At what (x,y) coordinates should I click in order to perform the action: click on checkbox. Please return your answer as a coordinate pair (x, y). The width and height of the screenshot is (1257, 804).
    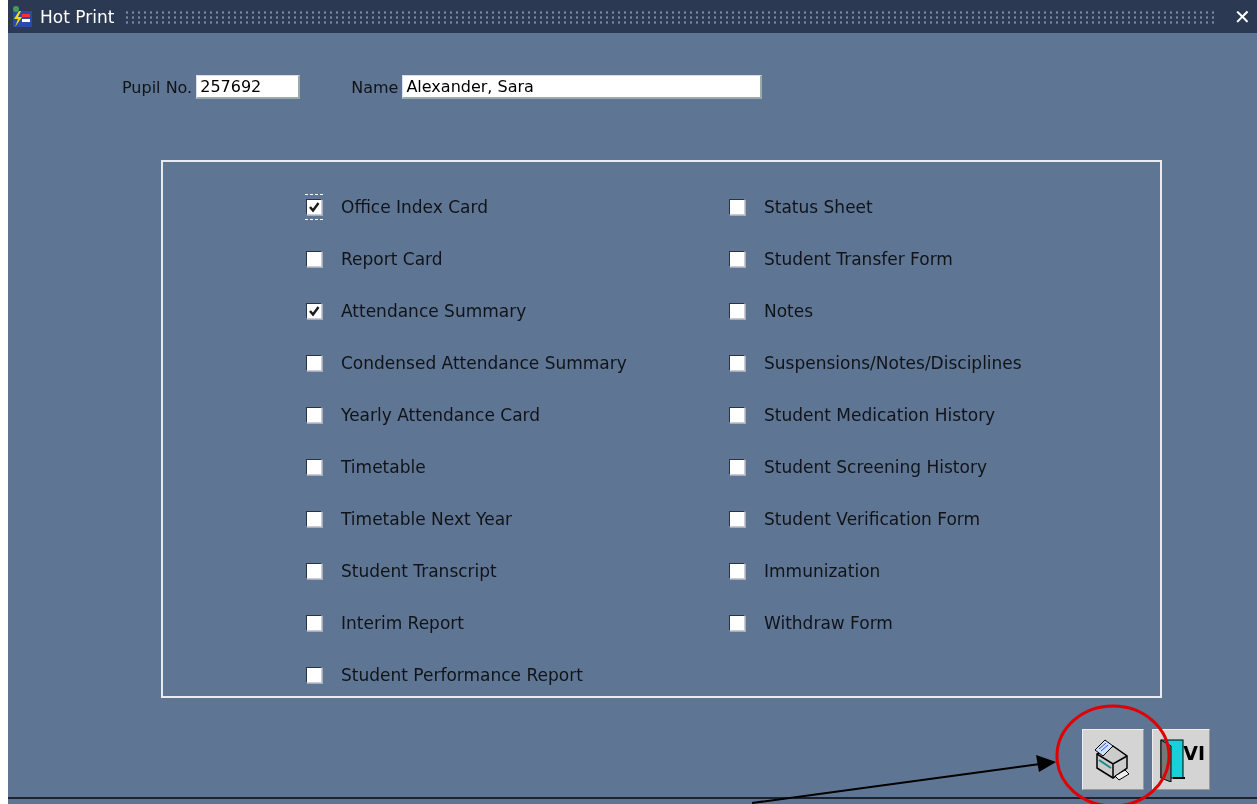
    Looking at the image, I should click on (314, 207).